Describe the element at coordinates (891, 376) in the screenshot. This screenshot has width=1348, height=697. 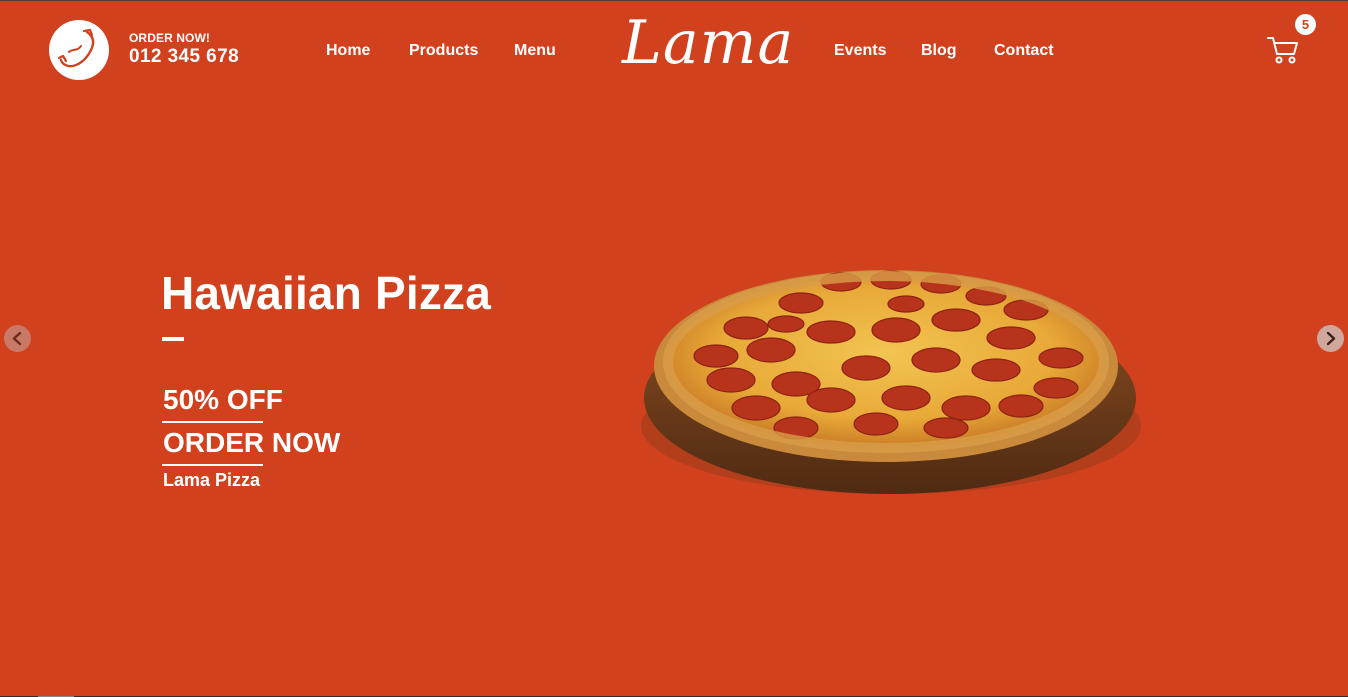
I see `pizza-image` at that location.